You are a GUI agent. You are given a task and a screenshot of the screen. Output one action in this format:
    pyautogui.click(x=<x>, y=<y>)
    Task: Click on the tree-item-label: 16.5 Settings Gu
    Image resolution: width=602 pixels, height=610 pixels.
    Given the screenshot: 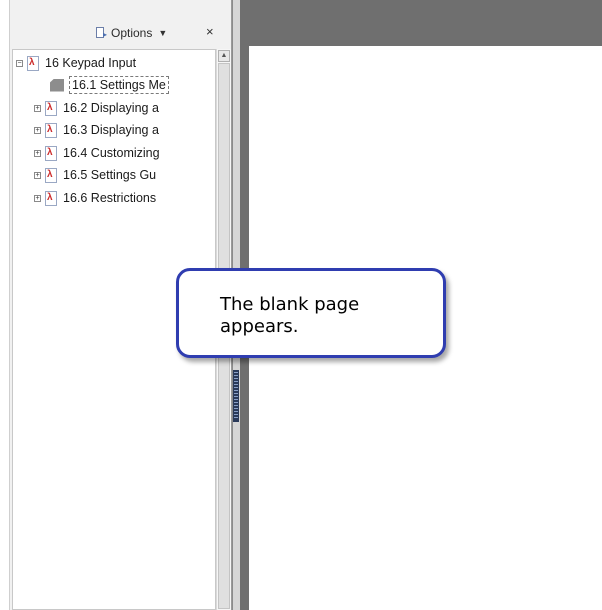 What is the action you would take?
    pyautogui.click(x=110, y=175)
    